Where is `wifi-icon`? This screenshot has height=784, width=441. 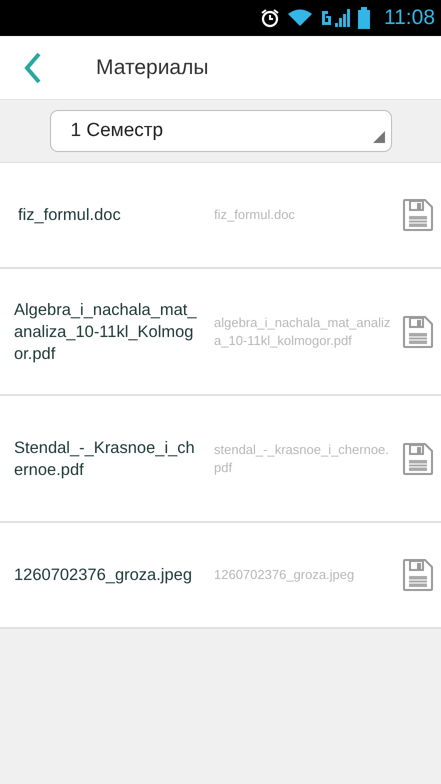
wifi-icon is located at coordinates (300, 18).